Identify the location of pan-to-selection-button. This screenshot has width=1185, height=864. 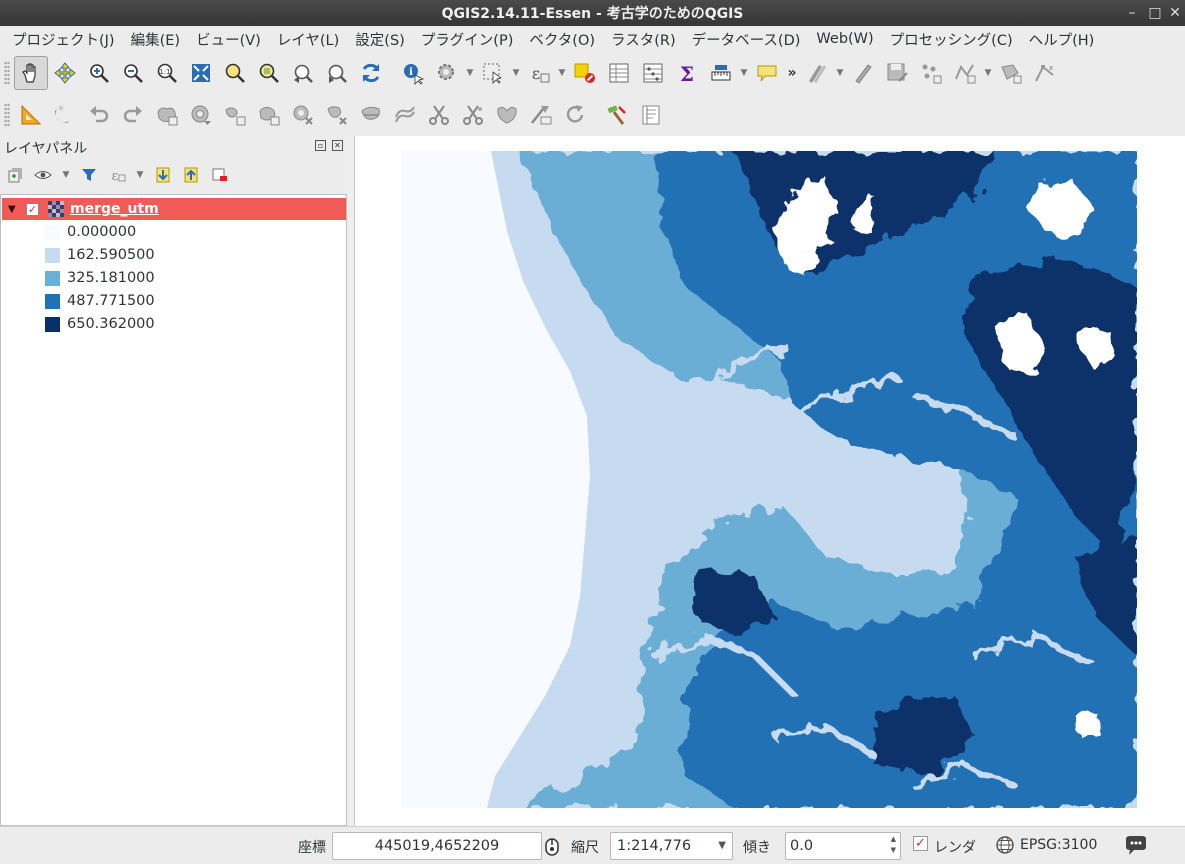
(65, 73).